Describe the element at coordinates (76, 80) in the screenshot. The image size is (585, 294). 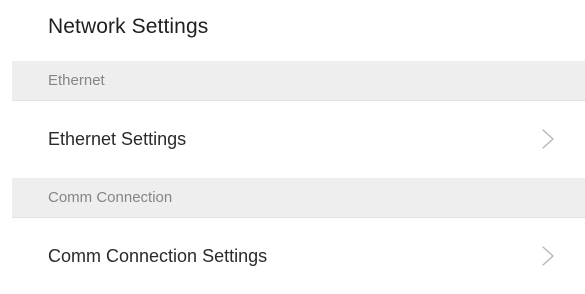
I see `section-header-label: Ethernet` at that location.